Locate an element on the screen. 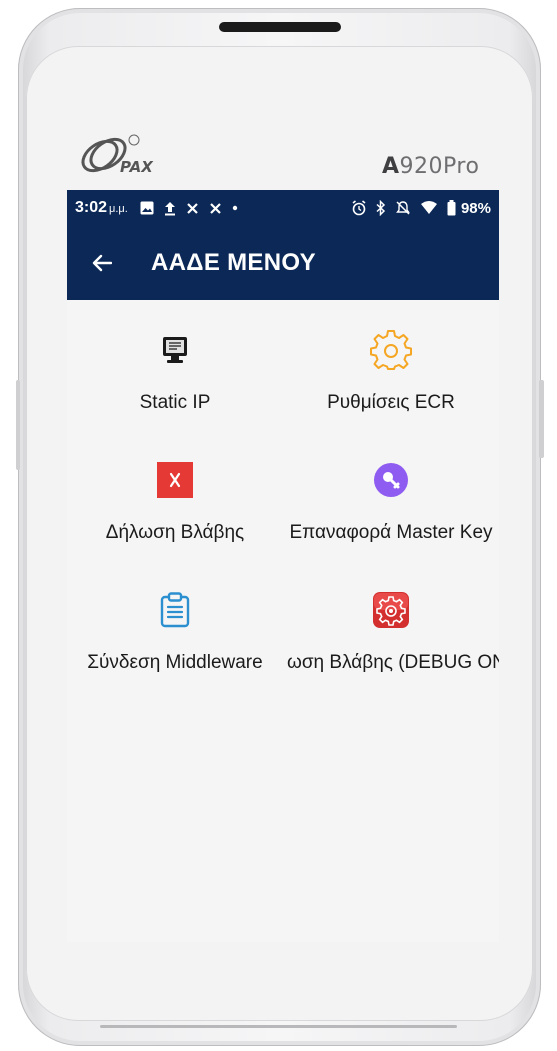  battery-icon is located at coordinates (451, 208).